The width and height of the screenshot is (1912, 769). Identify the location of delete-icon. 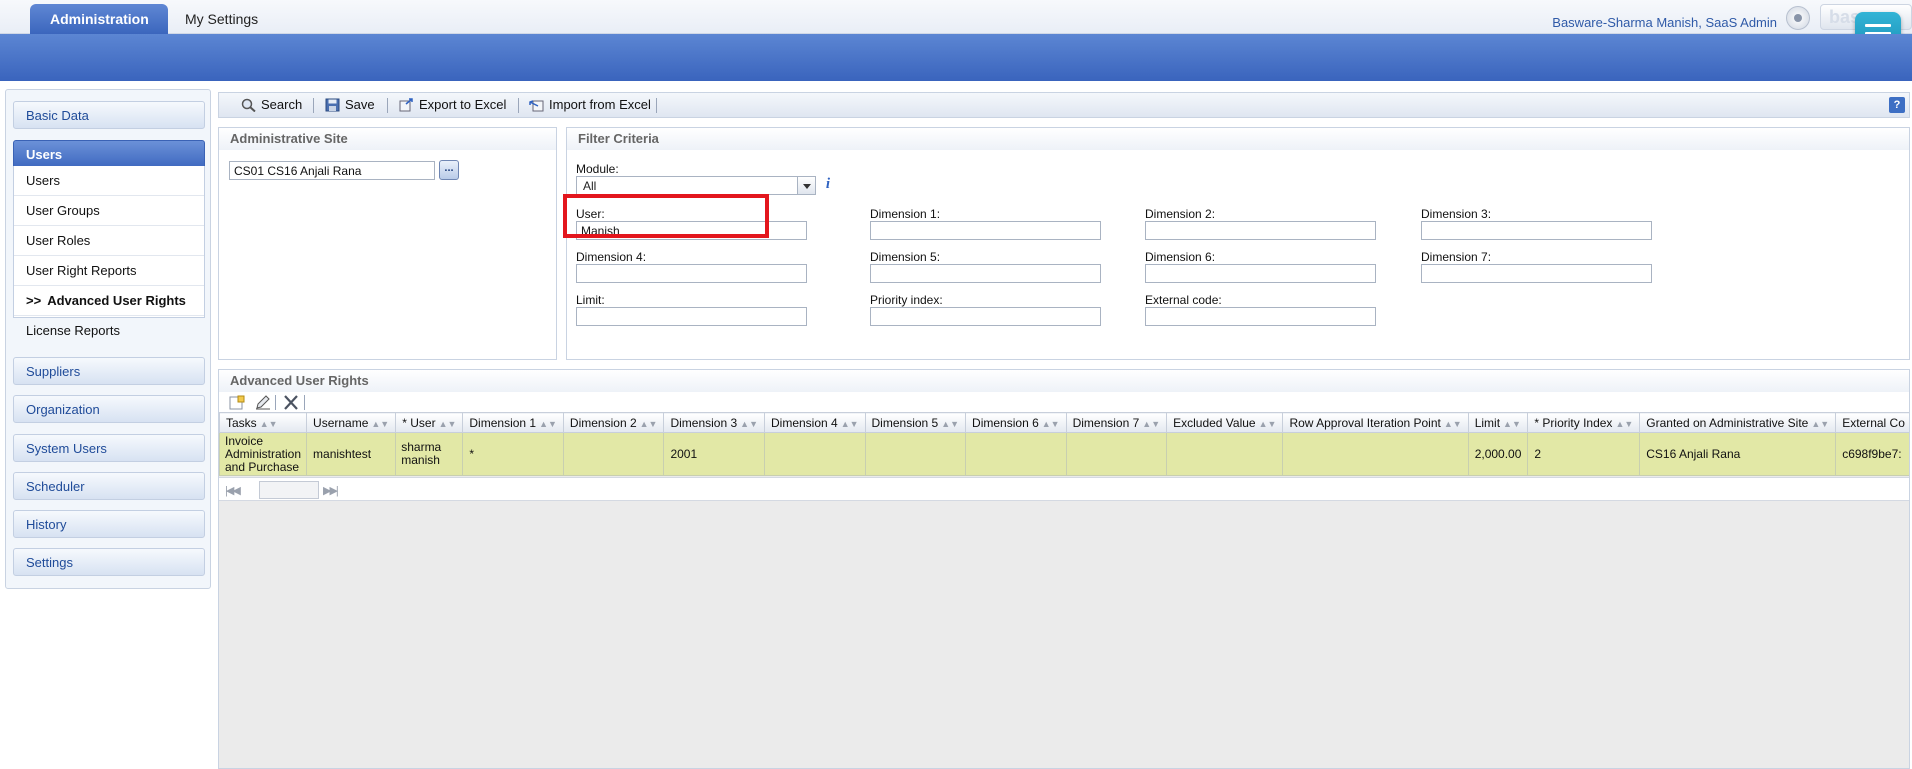
(291, 402).